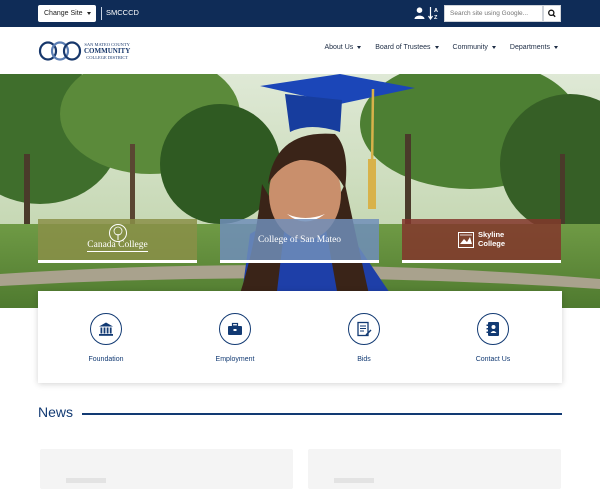 The width and height of the screenshot is (600, 489). I want to click on search-button, so click(552, 13).